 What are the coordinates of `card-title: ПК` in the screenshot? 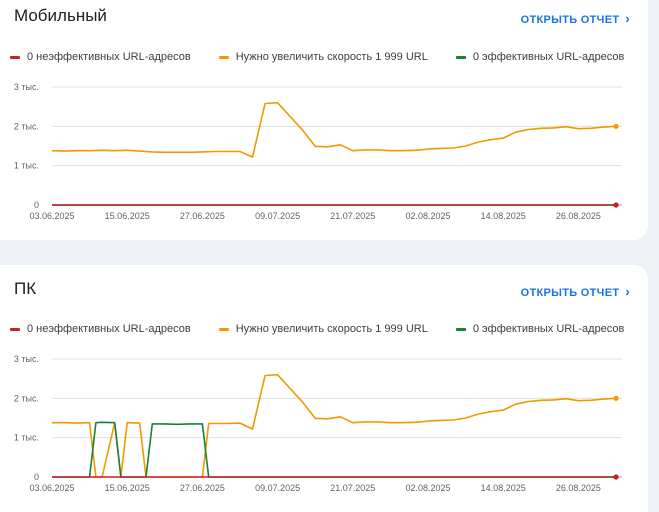 It's located at (25, 288).